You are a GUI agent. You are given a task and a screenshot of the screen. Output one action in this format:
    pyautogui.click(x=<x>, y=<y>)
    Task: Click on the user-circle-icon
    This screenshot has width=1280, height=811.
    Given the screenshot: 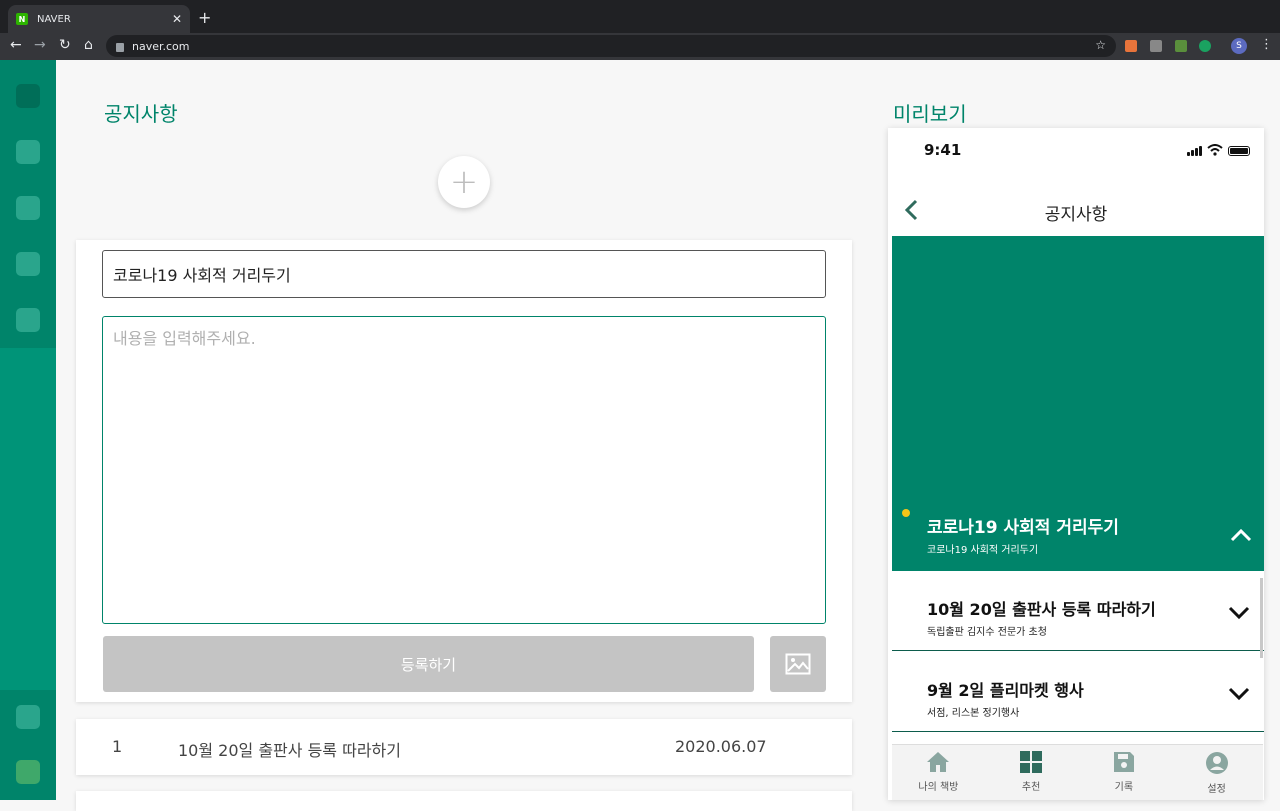 What is the action you would take?
    pyautogui.click(x=1216, y=763)
    